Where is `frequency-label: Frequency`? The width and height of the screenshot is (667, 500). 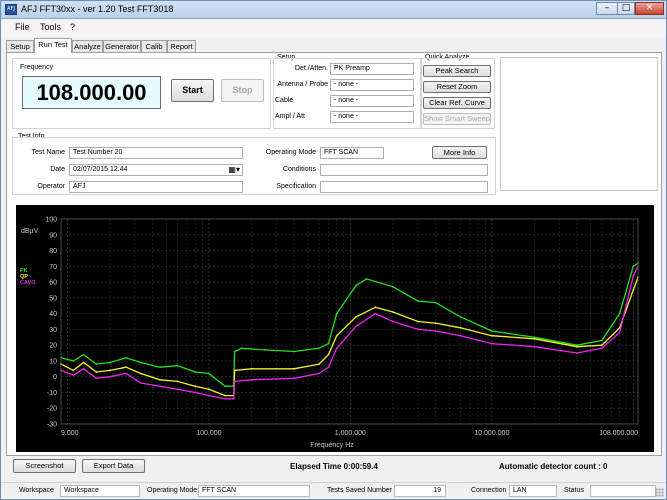 frequency-label: Frequency is located at coordinates (37, 67).